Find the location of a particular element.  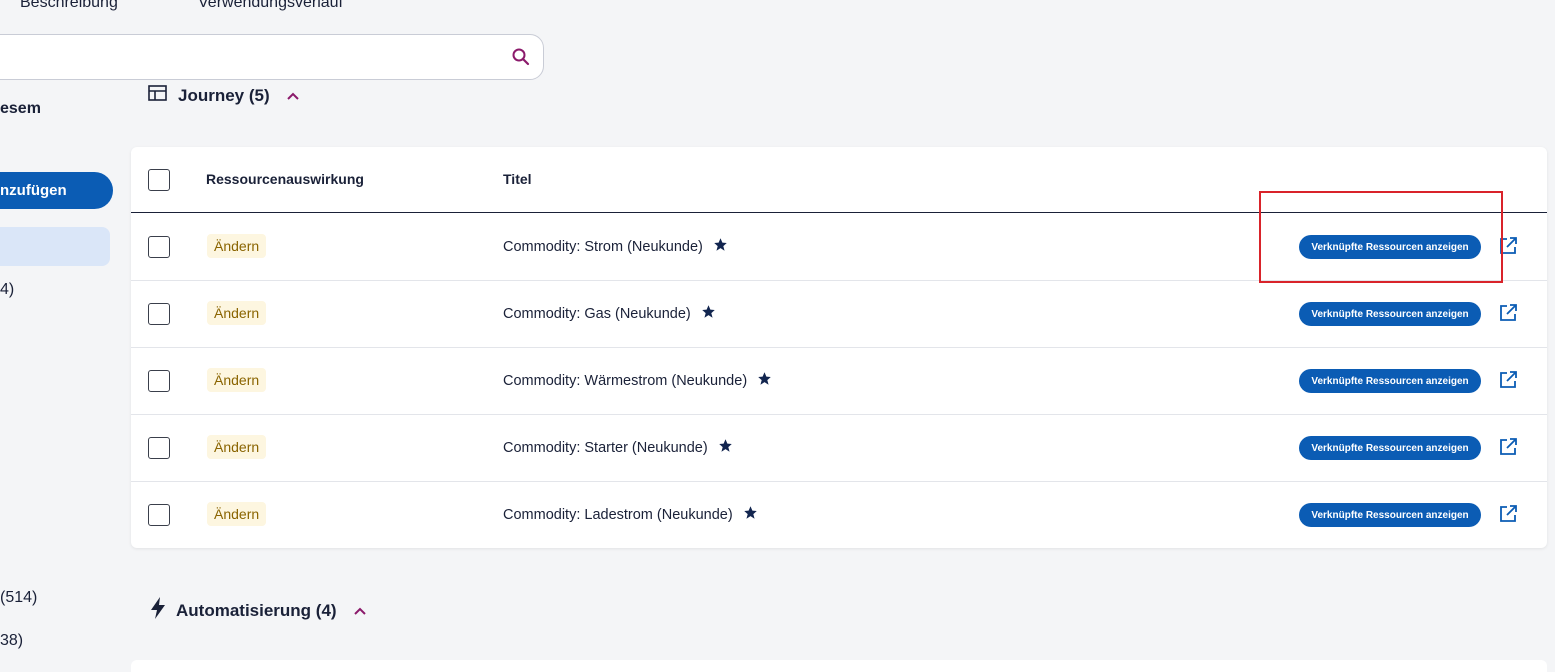

journey-section-header: Journey (5) is located at coordinates (224, 95).